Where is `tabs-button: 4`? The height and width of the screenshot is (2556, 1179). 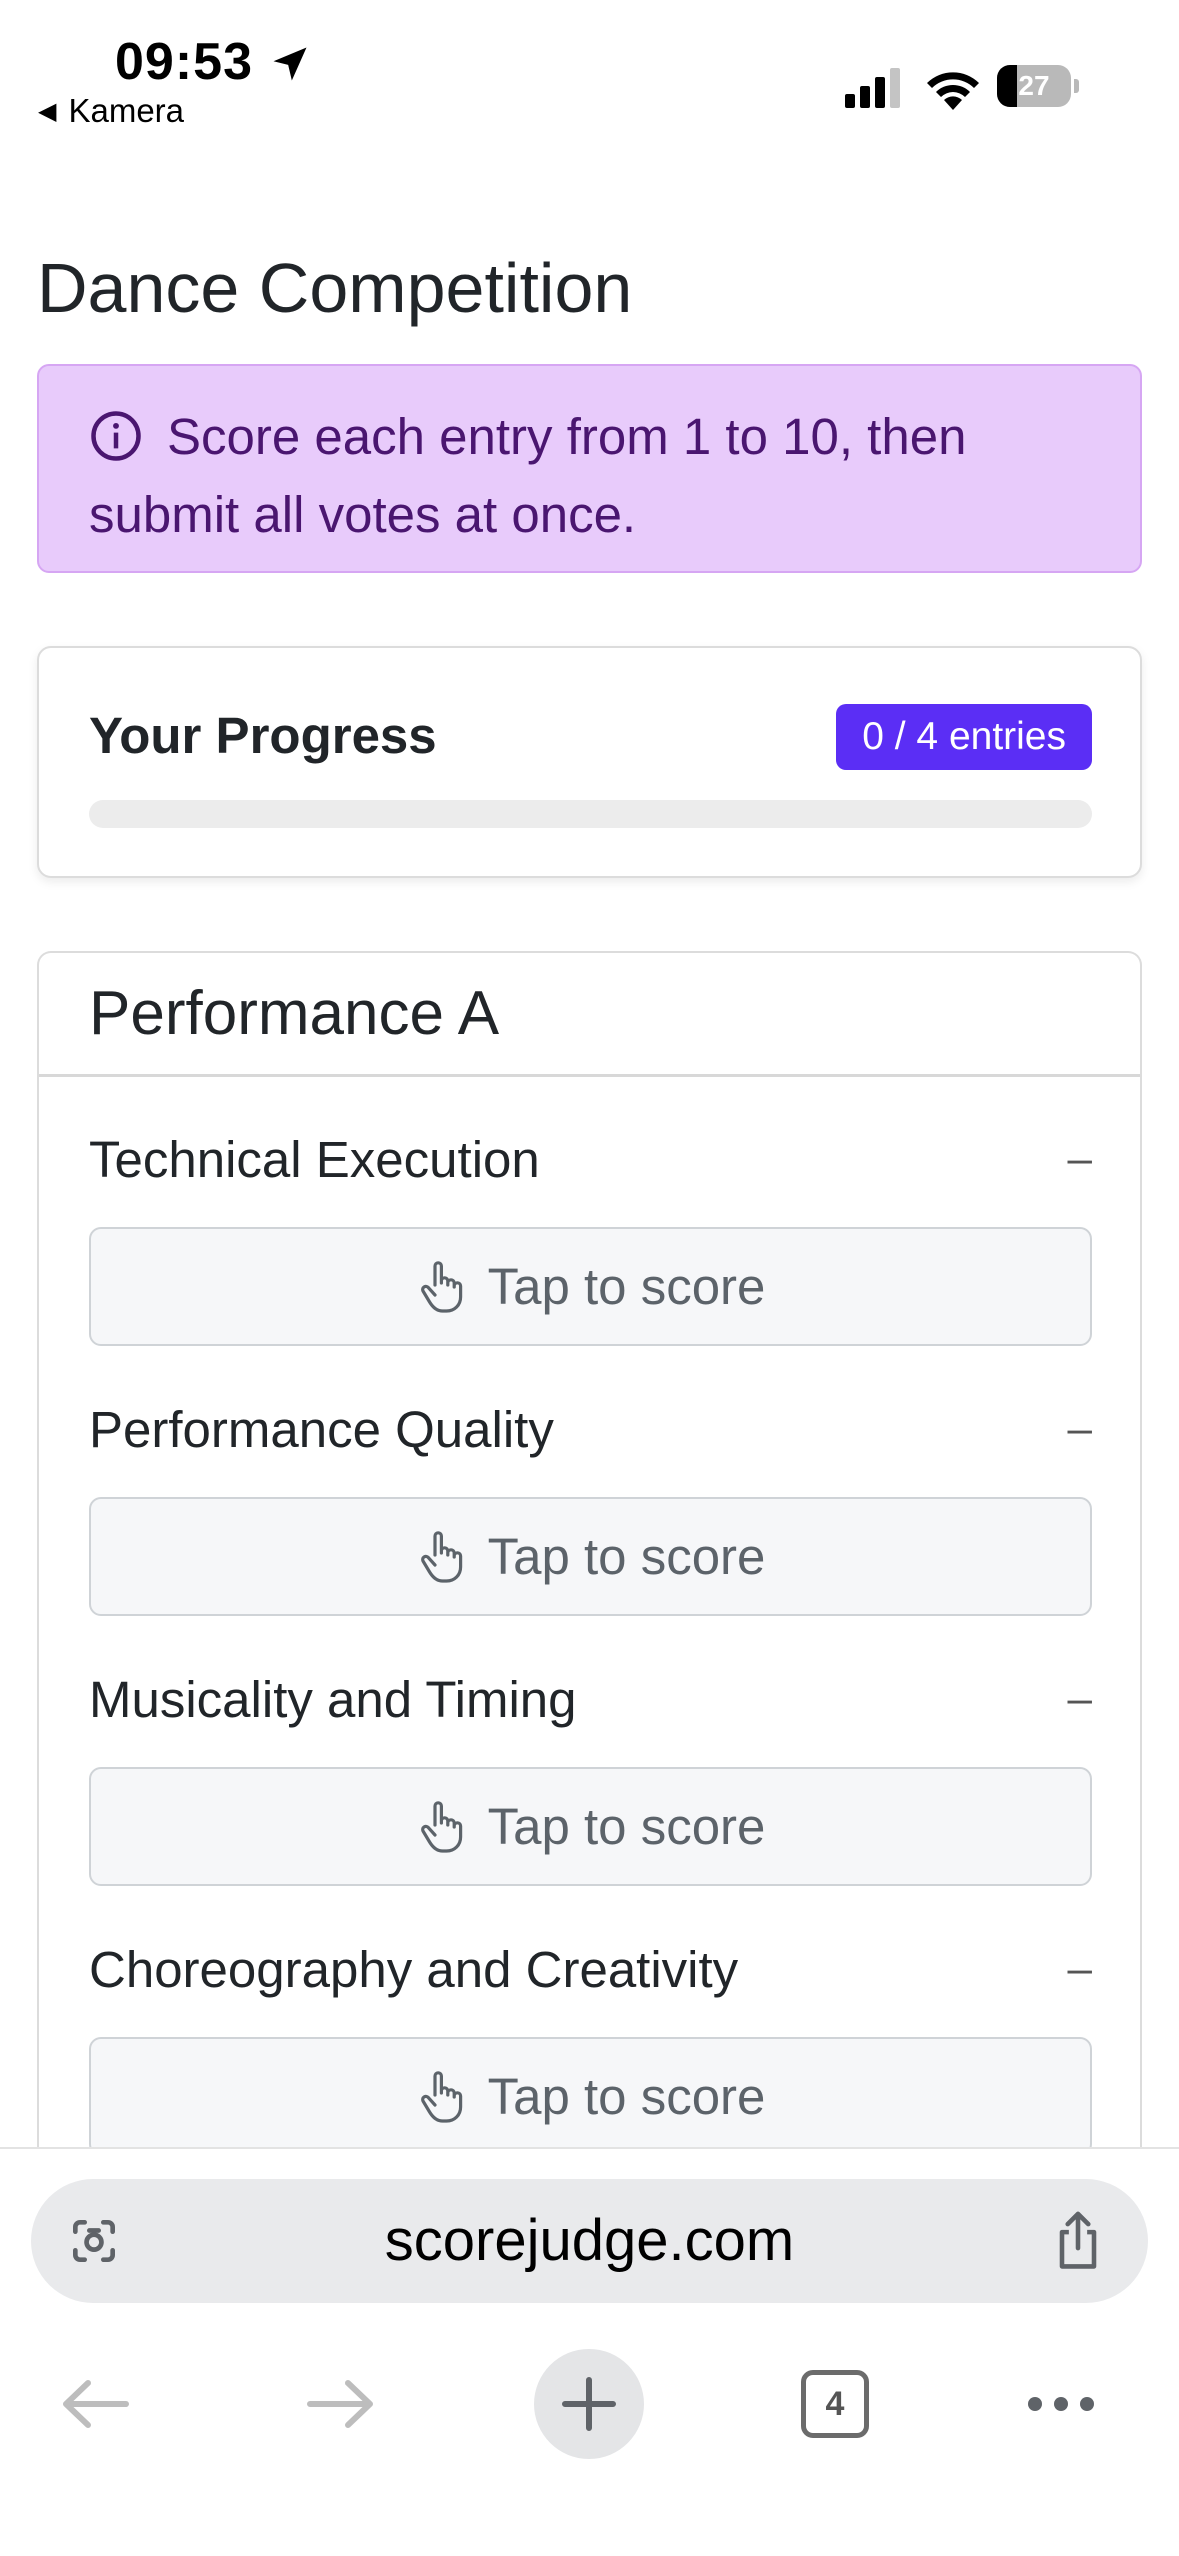 tabs-button: 4 is located at coordinates (835, 2404).